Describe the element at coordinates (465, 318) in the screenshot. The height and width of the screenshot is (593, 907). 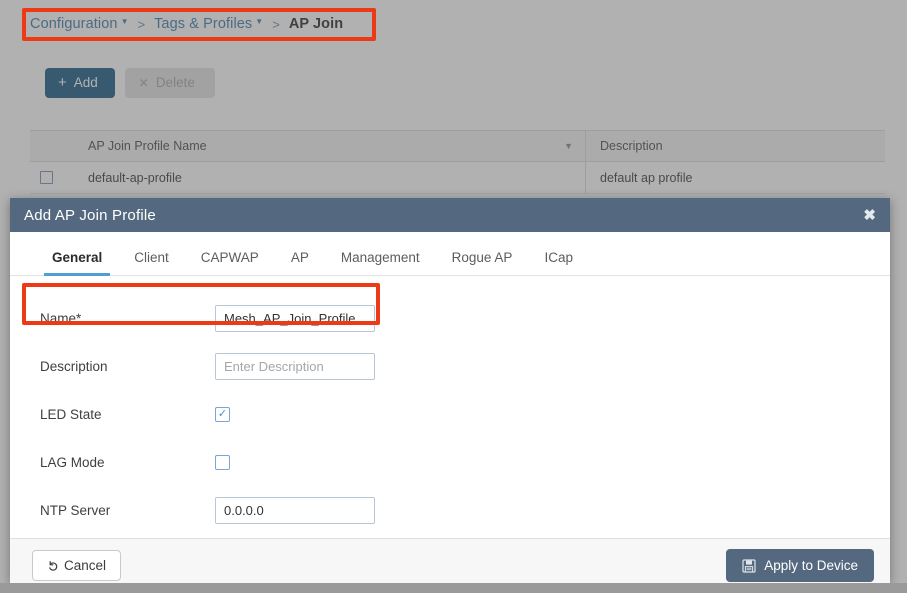
I see `field-row-name: Name*` at that location.